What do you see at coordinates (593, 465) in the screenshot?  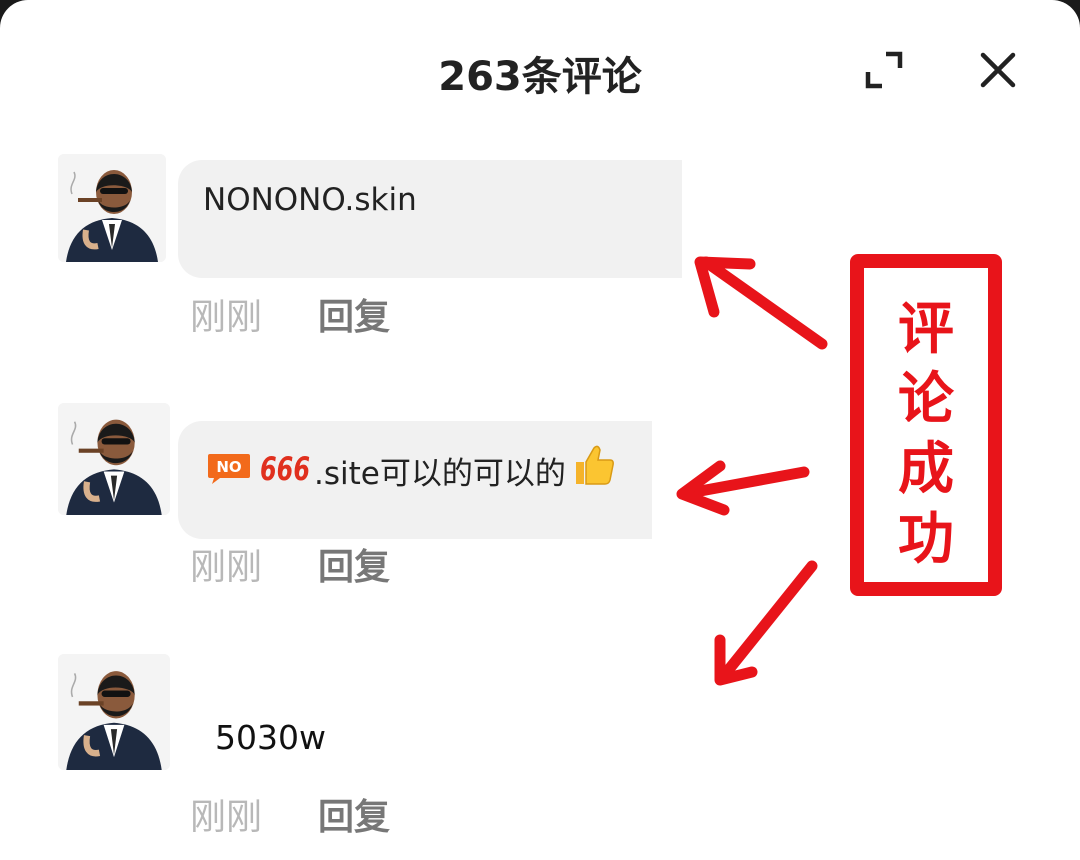 I see `thumbs-up-icon` at bounding box center [593, 465].